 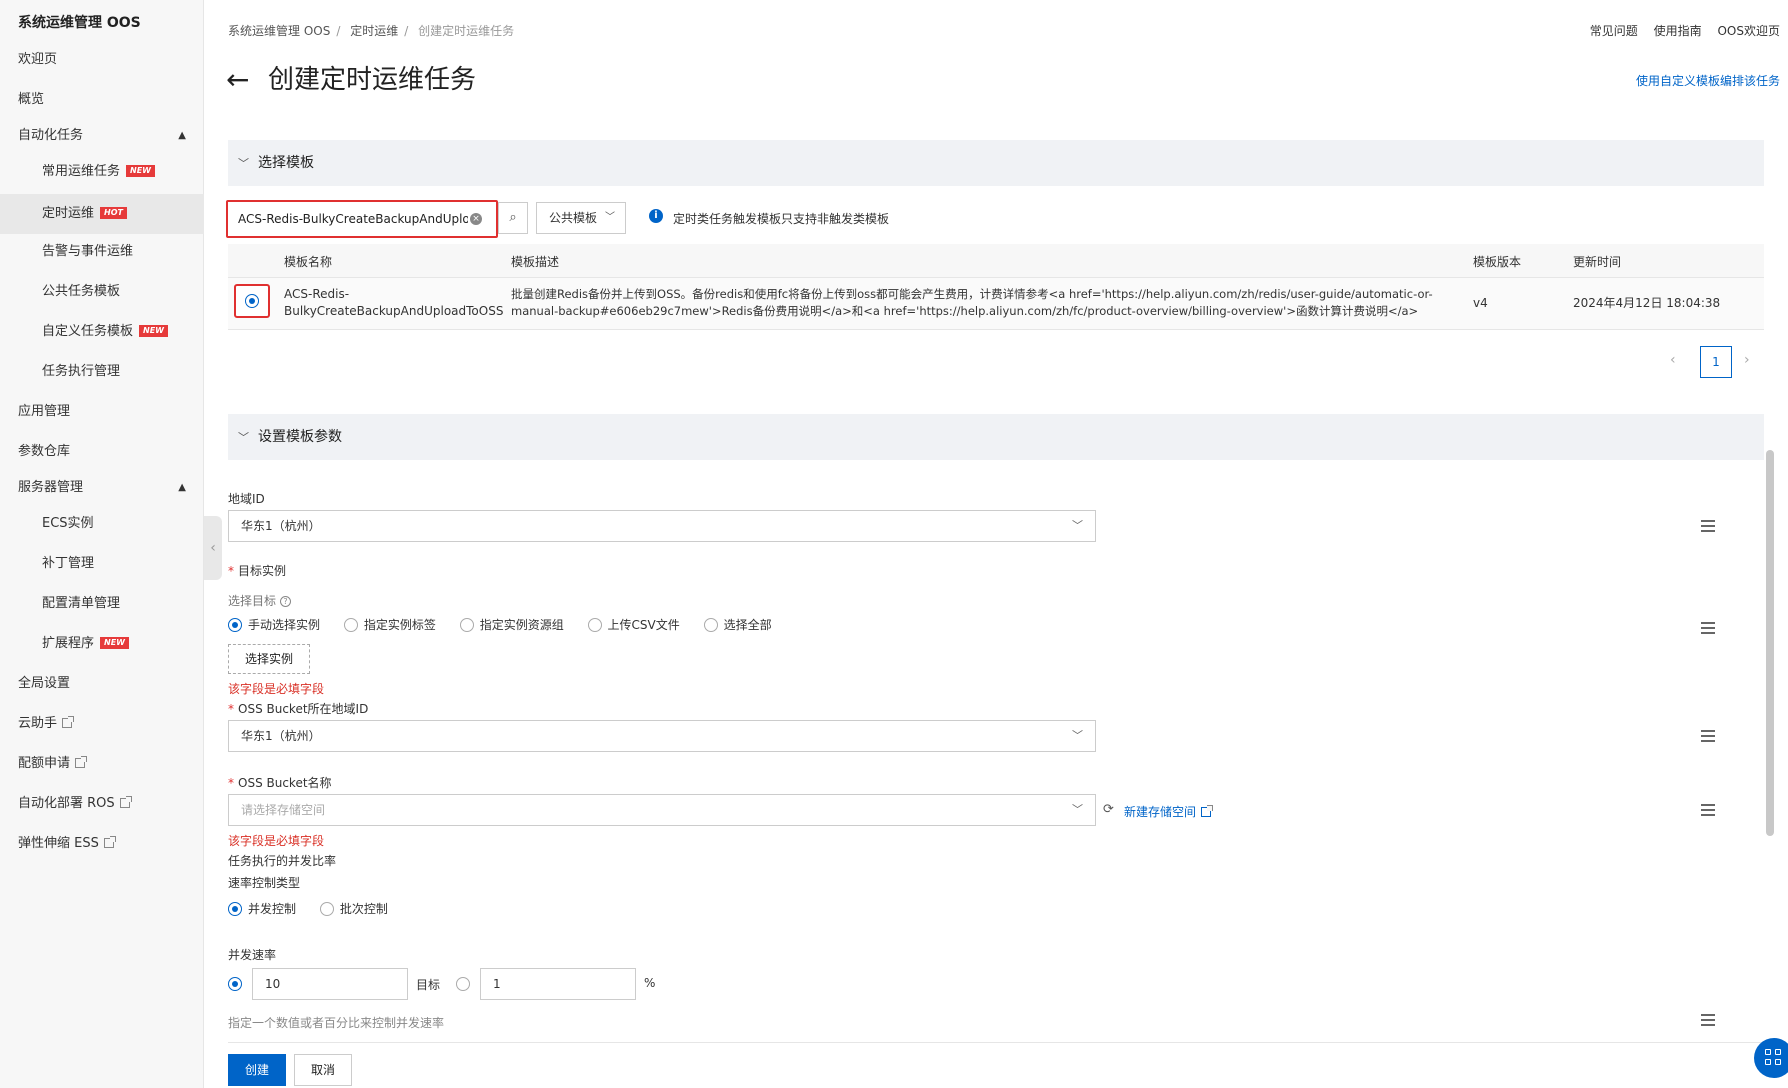 I want to click on page-button: 1, so click(x=1716, y=362).